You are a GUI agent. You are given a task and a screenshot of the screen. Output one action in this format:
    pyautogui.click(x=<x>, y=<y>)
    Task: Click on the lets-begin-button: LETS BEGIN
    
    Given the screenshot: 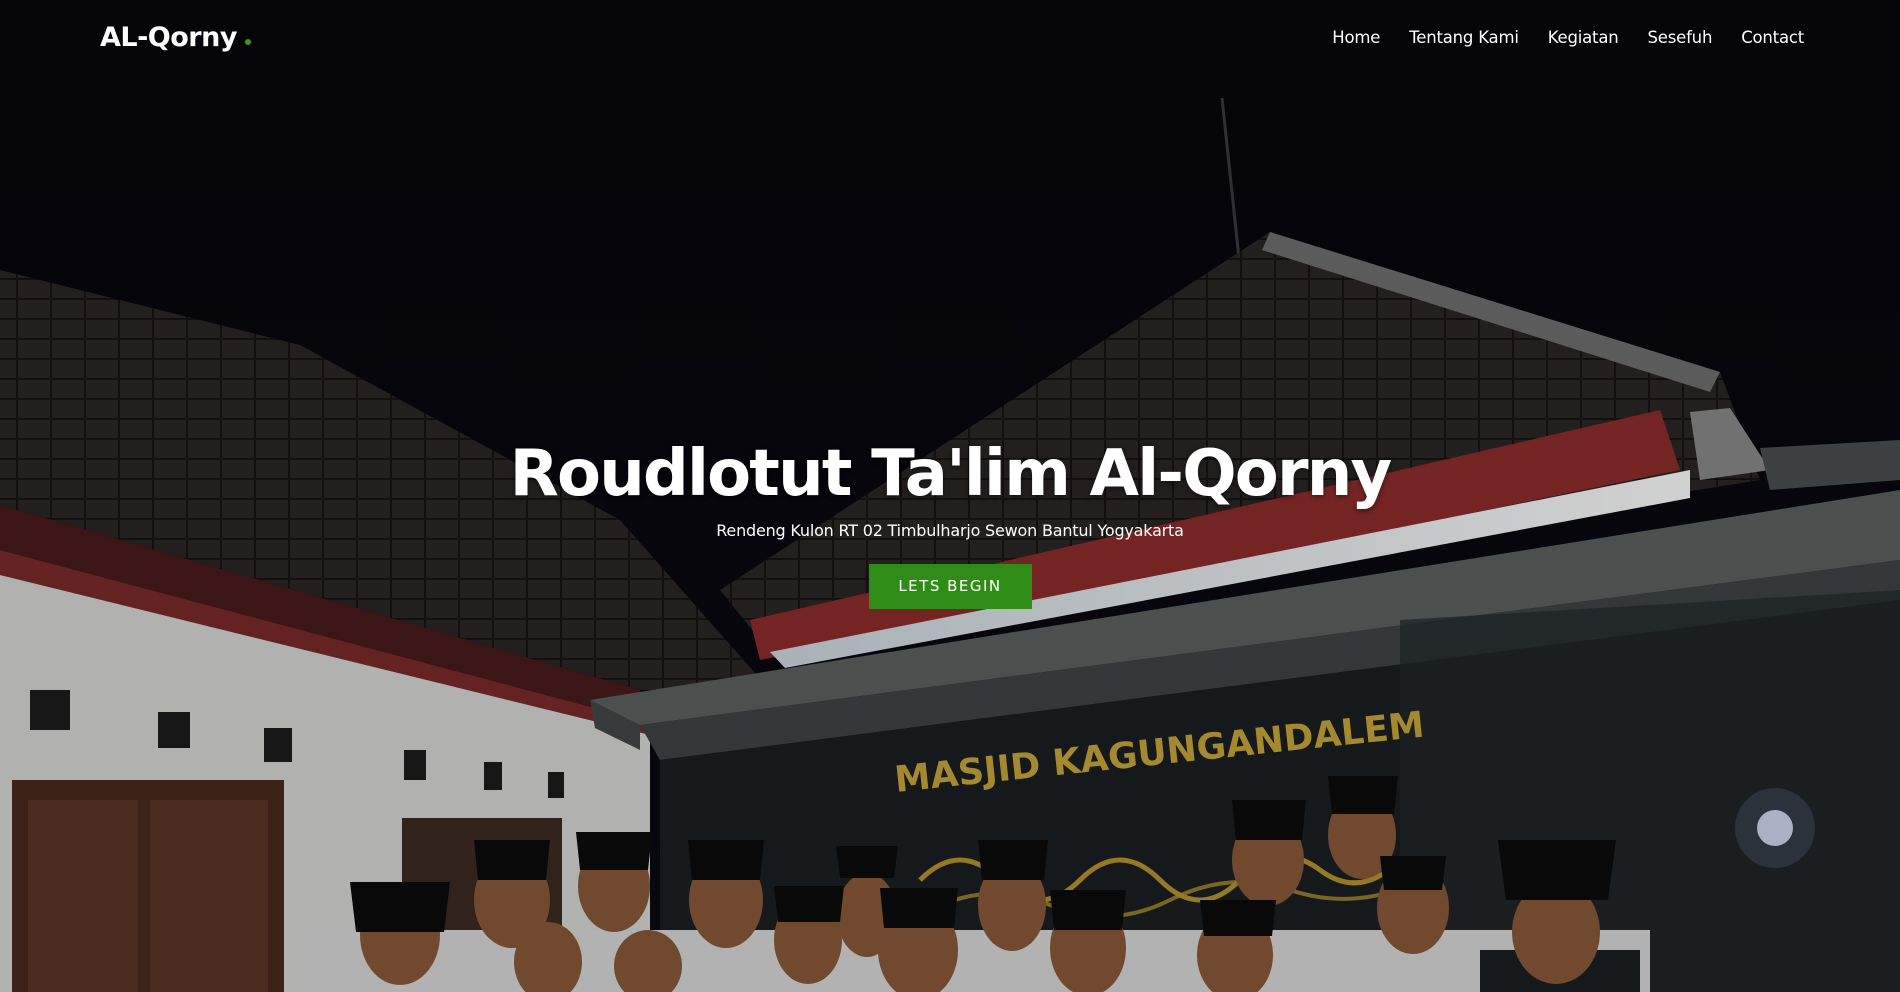 What is the action you would take?
    pyautogui.click(x=950, y=586)
    